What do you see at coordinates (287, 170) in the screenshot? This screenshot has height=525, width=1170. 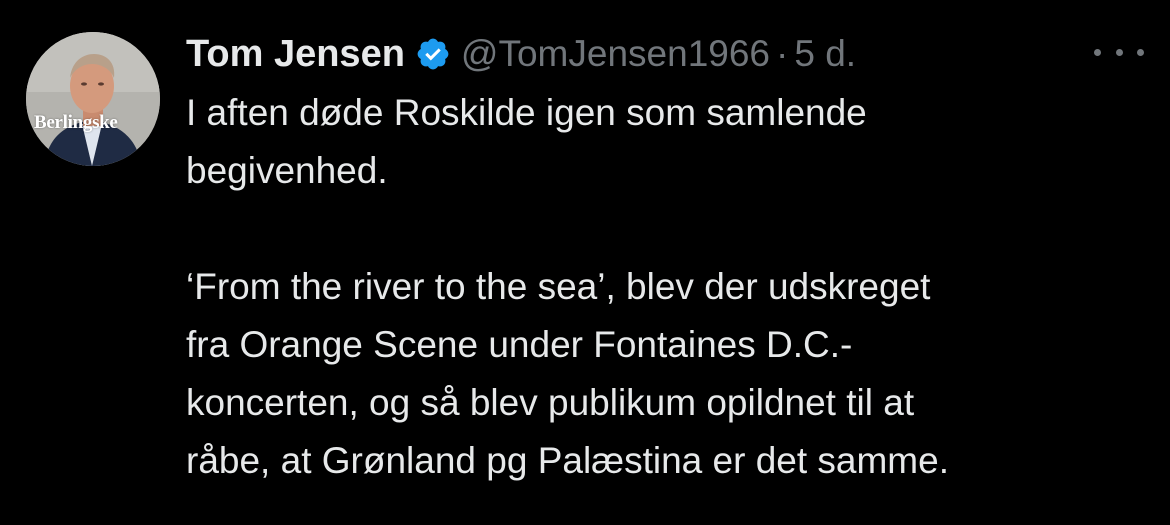 I see `tweet-line: begivenhed.` at bounding box center [287, 170].